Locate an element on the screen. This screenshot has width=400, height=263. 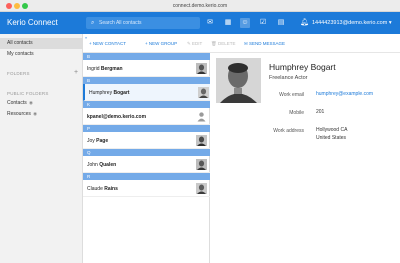
first-name: John is located at coordinates (93, 165).